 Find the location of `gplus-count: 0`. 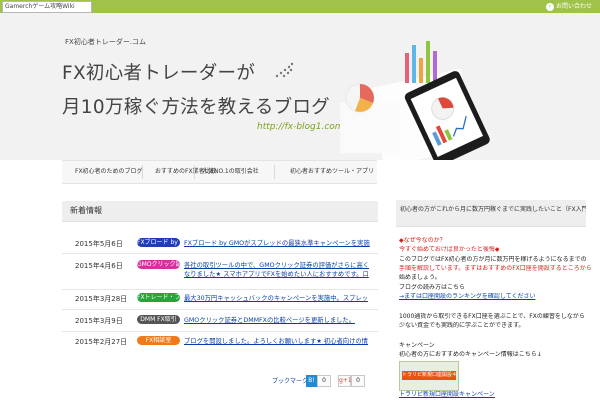

gplus-count: 0 is located at coordinates (358, 381).